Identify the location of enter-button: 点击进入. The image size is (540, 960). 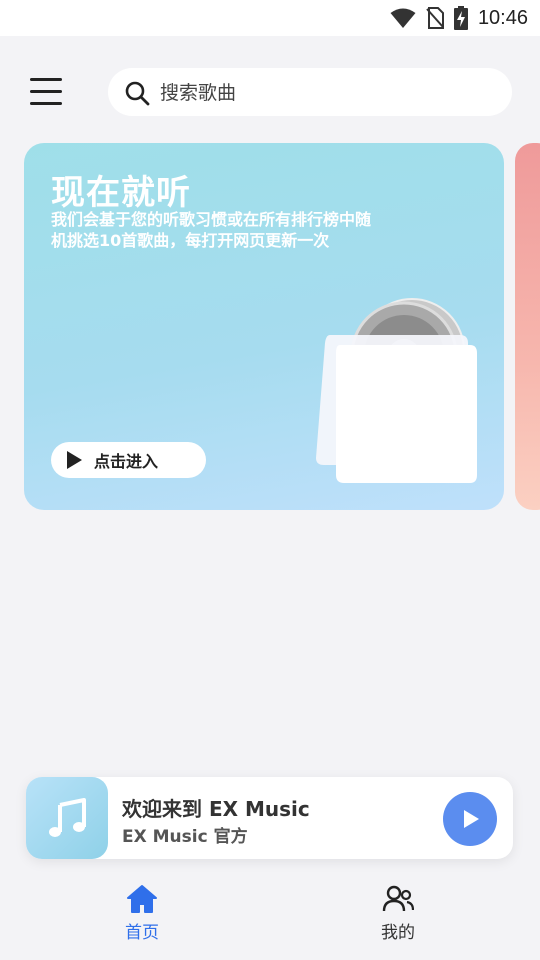
(128, 460).